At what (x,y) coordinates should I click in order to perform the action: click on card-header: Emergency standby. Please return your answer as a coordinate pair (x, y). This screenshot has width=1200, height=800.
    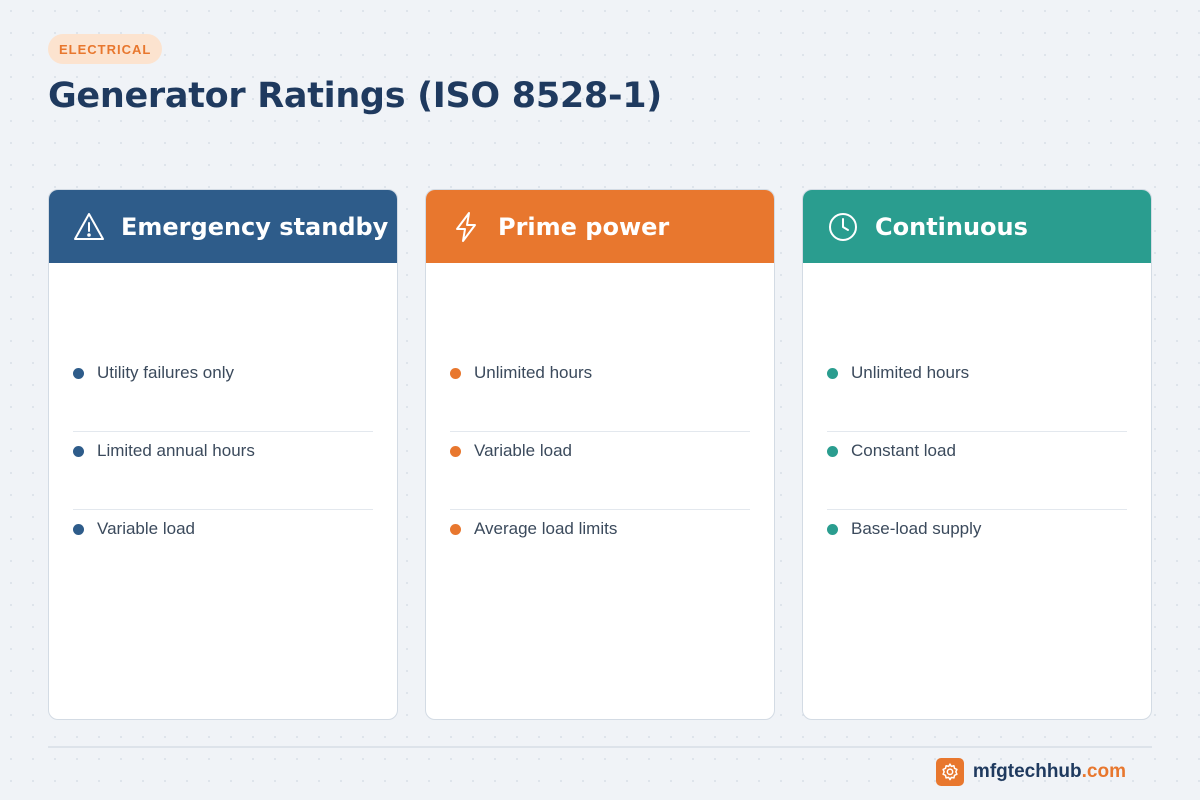
    Looking at the image, I should click on (223, 226).